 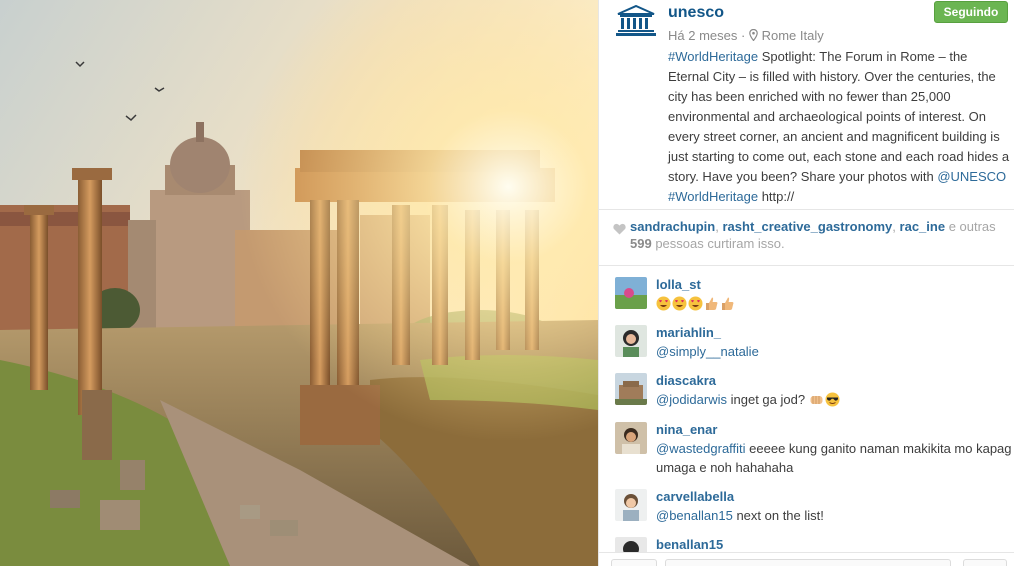 What do you see at coordinates (691, 399) in the screenshot?
I see `comment-mention: @jodidarwis` at bounding box center [691, 399].